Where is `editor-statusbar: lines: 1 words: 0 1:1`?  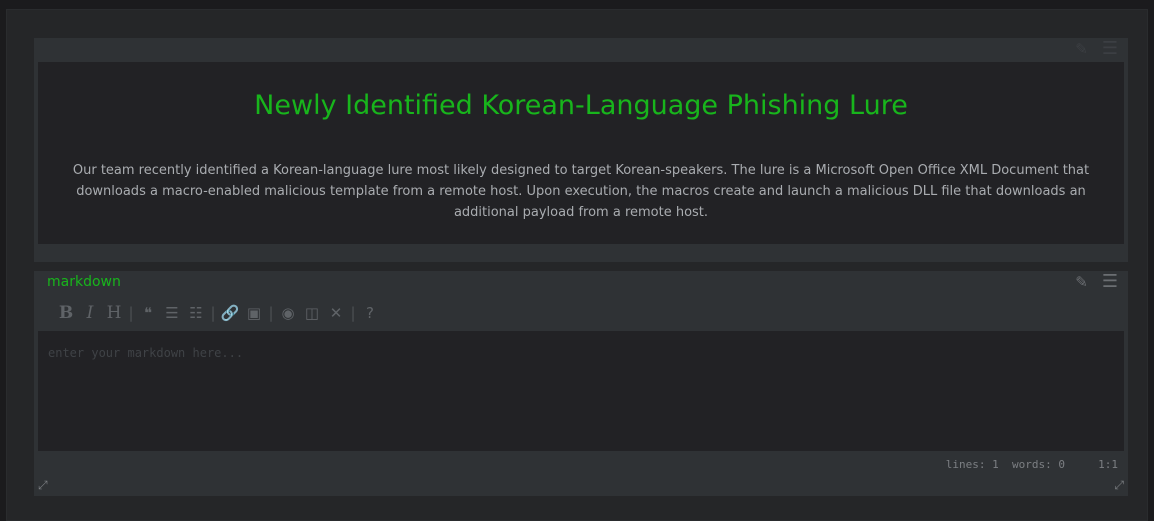
editor-statusbar: lines: 1 words: 0 1:1 is located at coordinates (1032, 464).